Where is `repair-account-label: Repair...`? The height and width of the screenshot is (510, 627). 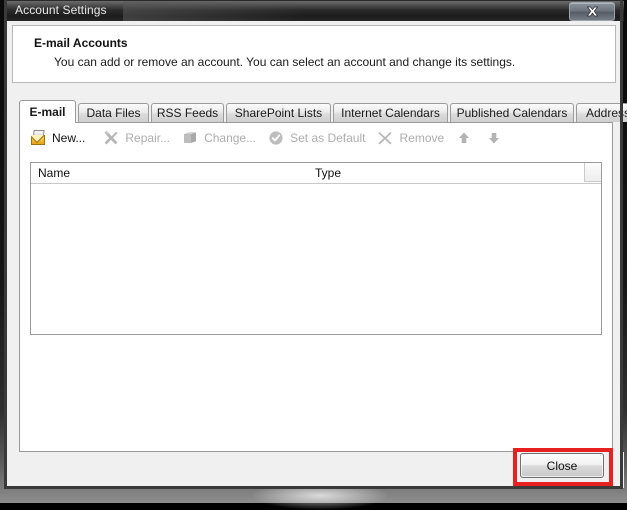
repair-account-label: Repair... is located at coordinates (148, 138).